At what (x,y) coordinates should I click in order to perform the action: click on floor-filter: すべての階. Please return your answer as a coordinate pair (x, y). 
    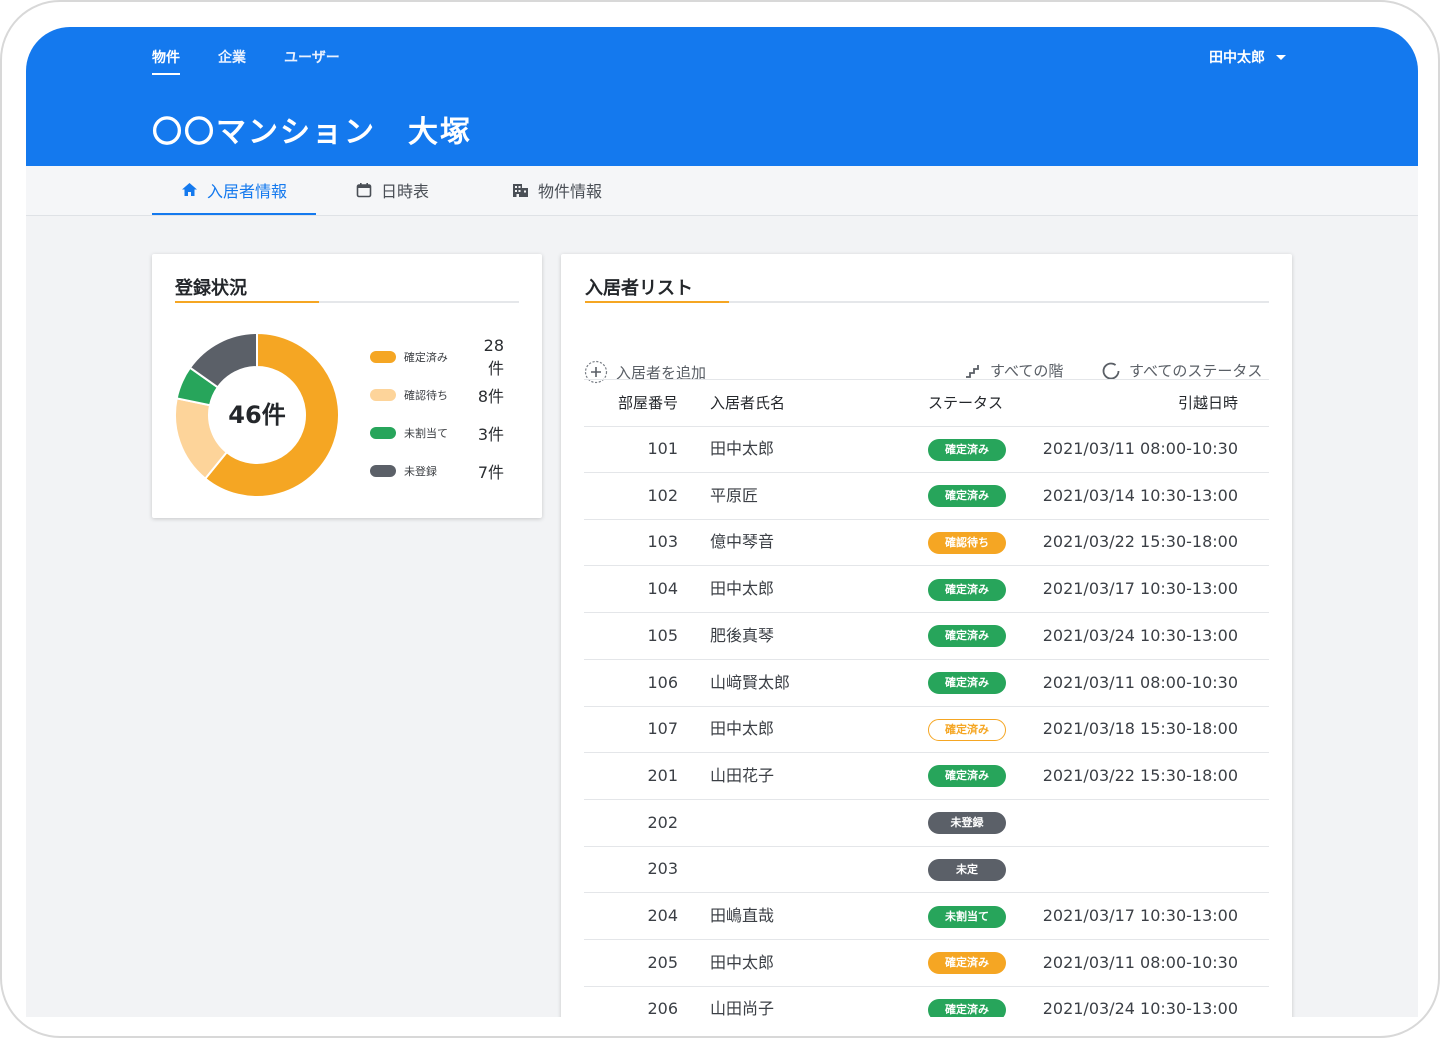
    Looking at the image, I should click on (1013, 370).